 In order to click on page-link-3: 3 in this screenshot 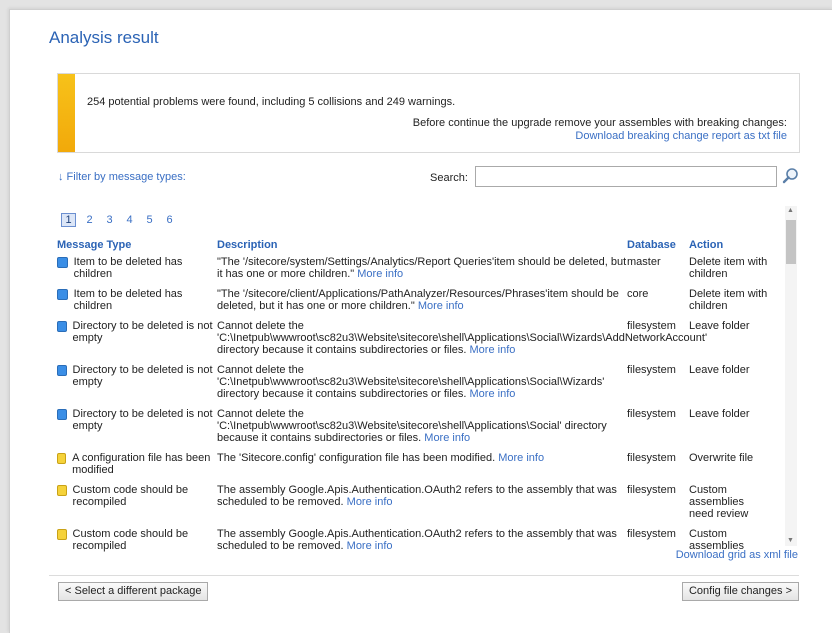, I will do `click(109, 220)`.